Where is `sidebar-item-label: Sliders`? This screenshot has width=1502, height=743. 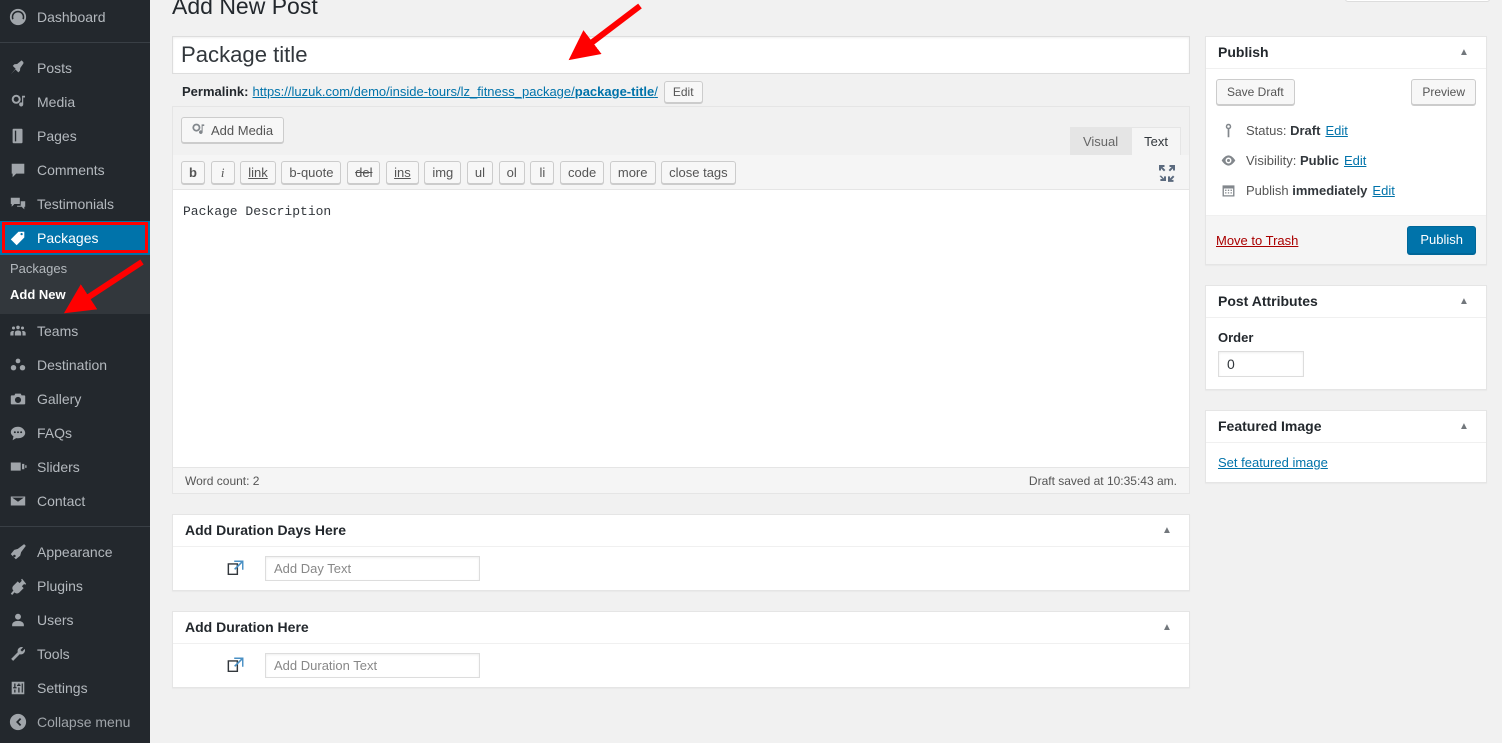 sidebar-item-label: Sliders is located at coordinates (58, 467).